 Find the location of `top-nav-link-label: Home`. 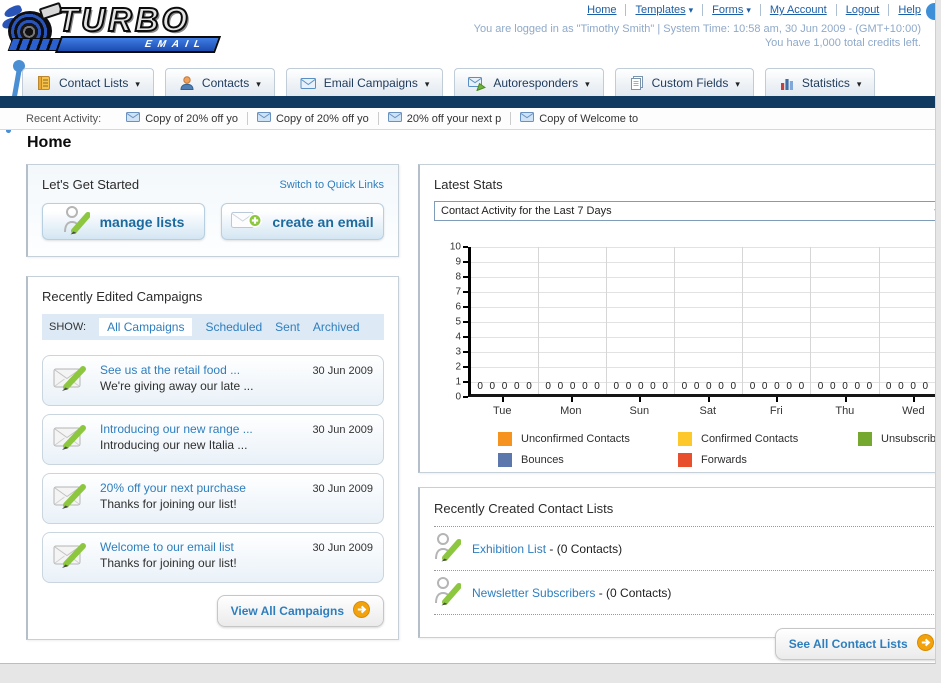

top-nav-link-label: Home is located at coordinates (601, 10).